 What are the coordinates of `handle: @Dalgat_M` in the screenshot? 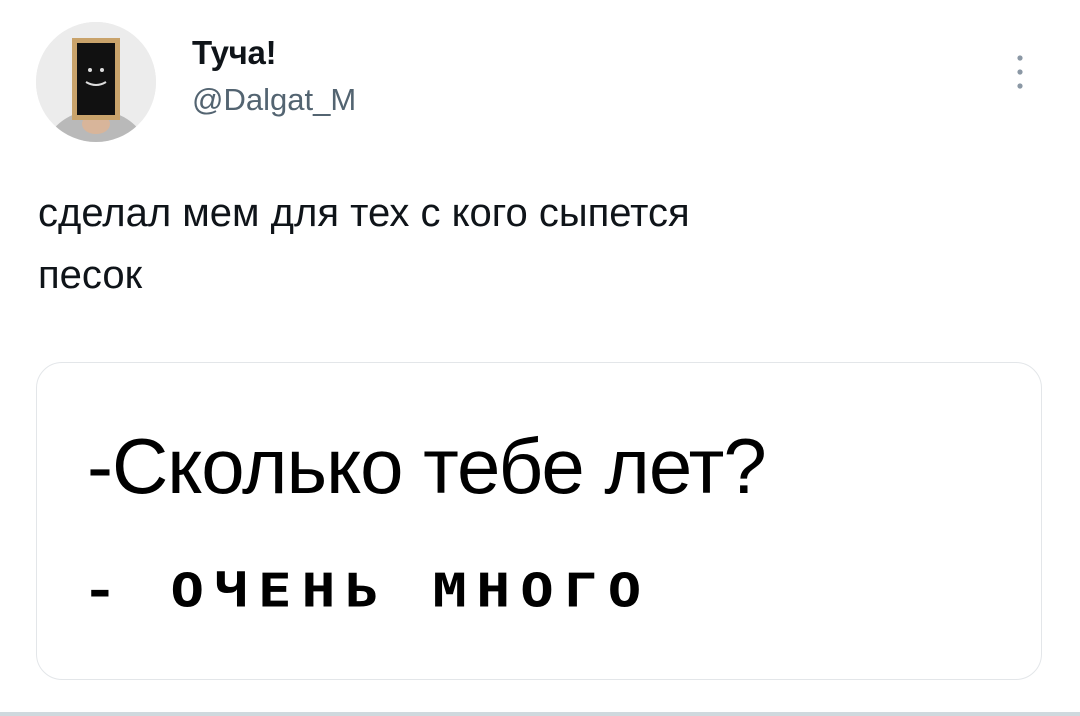 It's located at (274, 99).